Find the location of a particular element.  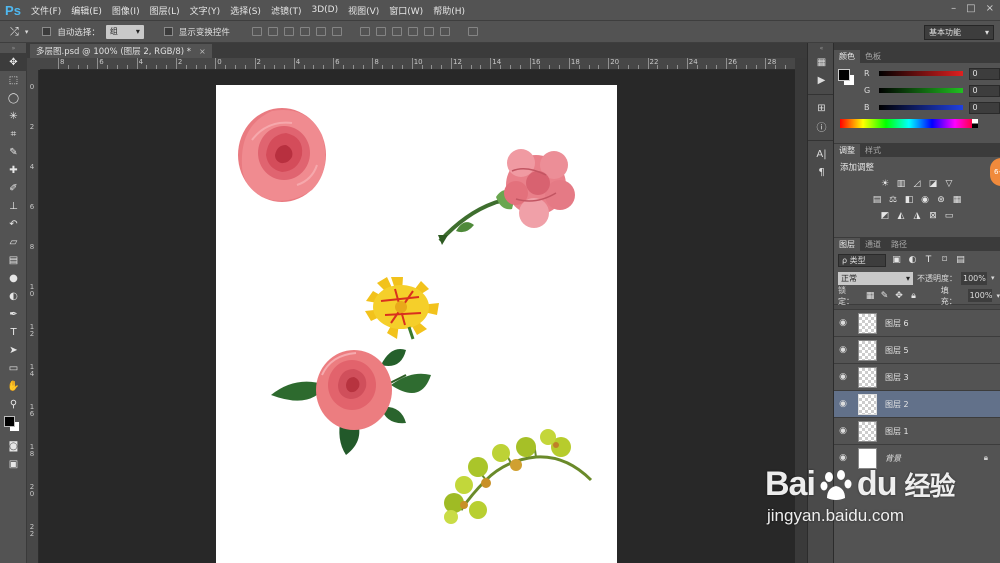

clone-stamp-tool-icon: ⊥ is located at coordinates (13, 206).